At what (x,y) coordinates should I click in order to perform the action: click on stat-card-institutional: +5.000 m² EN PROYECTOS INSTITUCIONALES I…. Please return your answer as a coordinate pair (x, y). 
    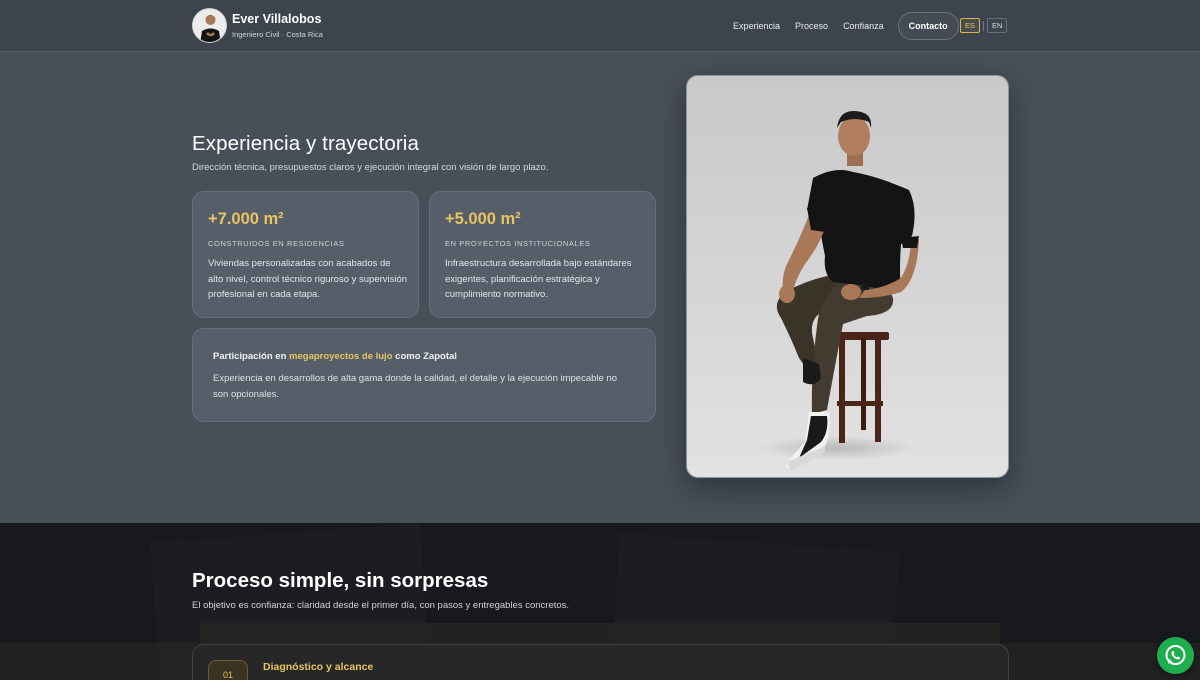
    Looking at the image, I should click on (542, 254).